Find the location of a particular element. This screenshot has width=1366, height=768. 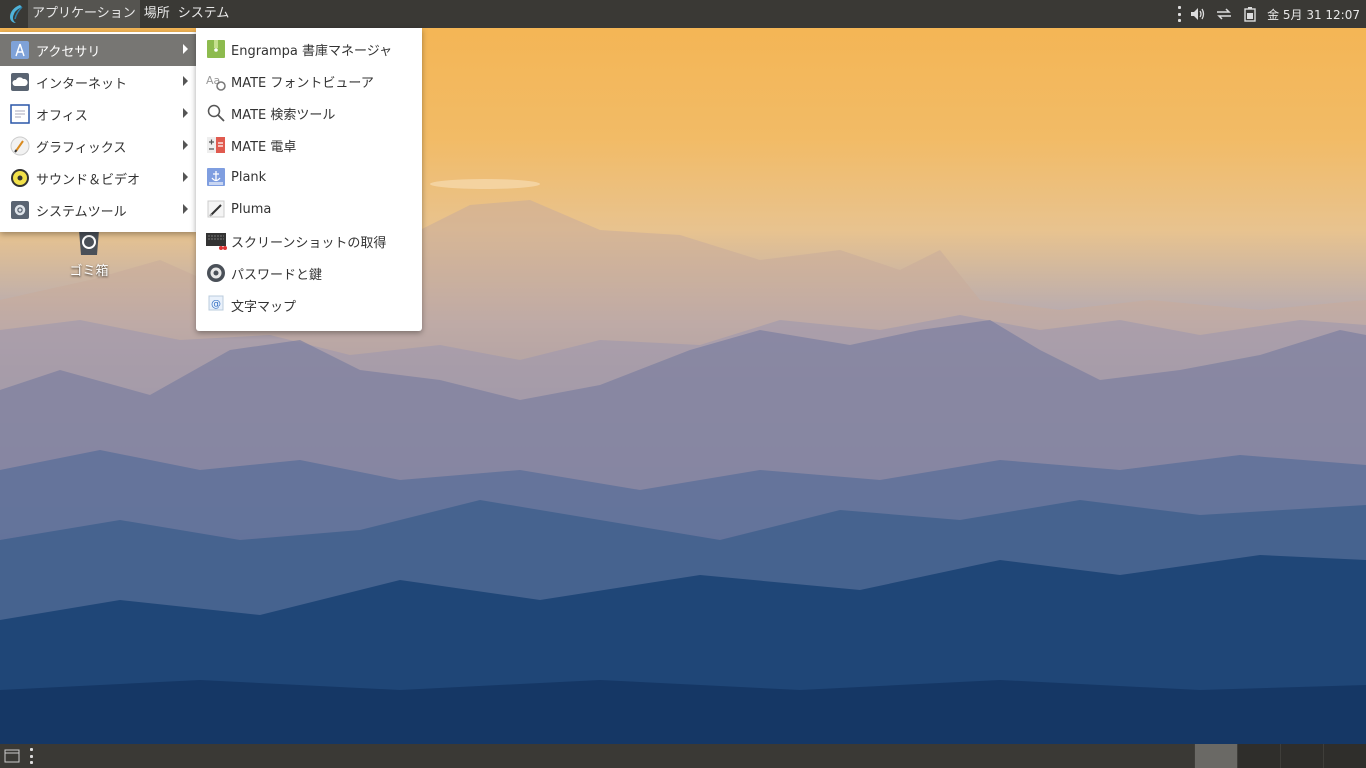

menu-item-system-tools: システムツール is located at coordinates (98, 210).